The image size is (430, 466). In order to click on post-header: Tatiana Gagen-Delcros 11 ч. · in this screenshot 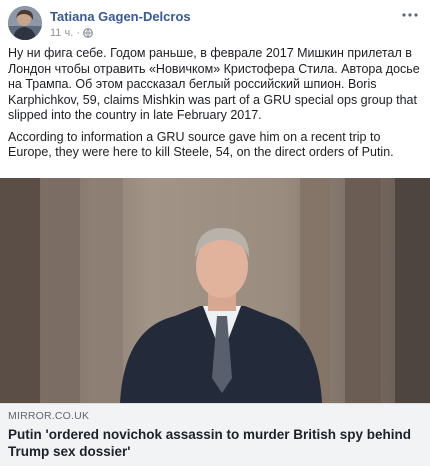, I will do `click(215, 22)`.